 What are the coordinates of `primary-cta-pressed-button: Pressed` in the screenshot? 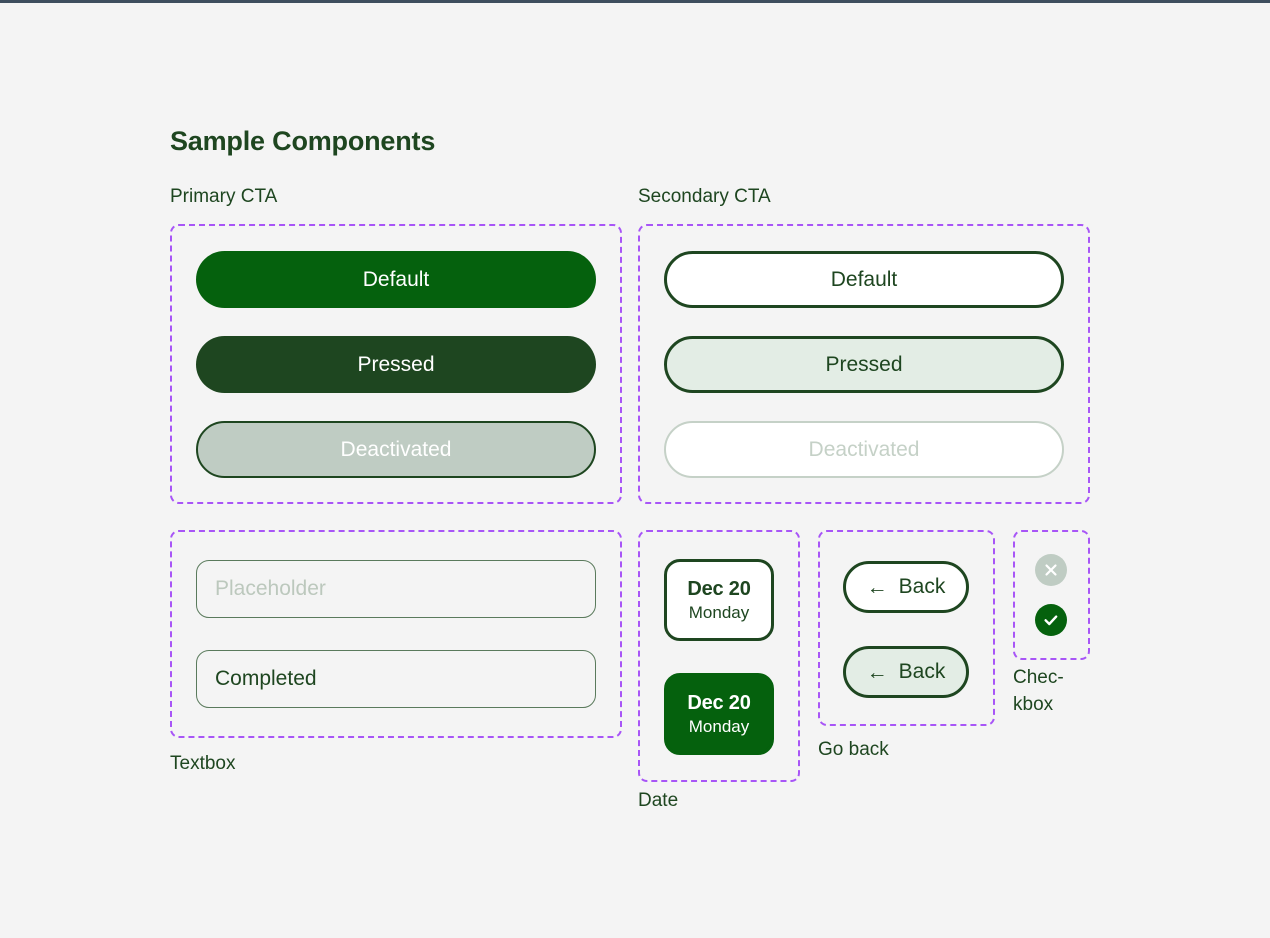 It's located at (396, 364).